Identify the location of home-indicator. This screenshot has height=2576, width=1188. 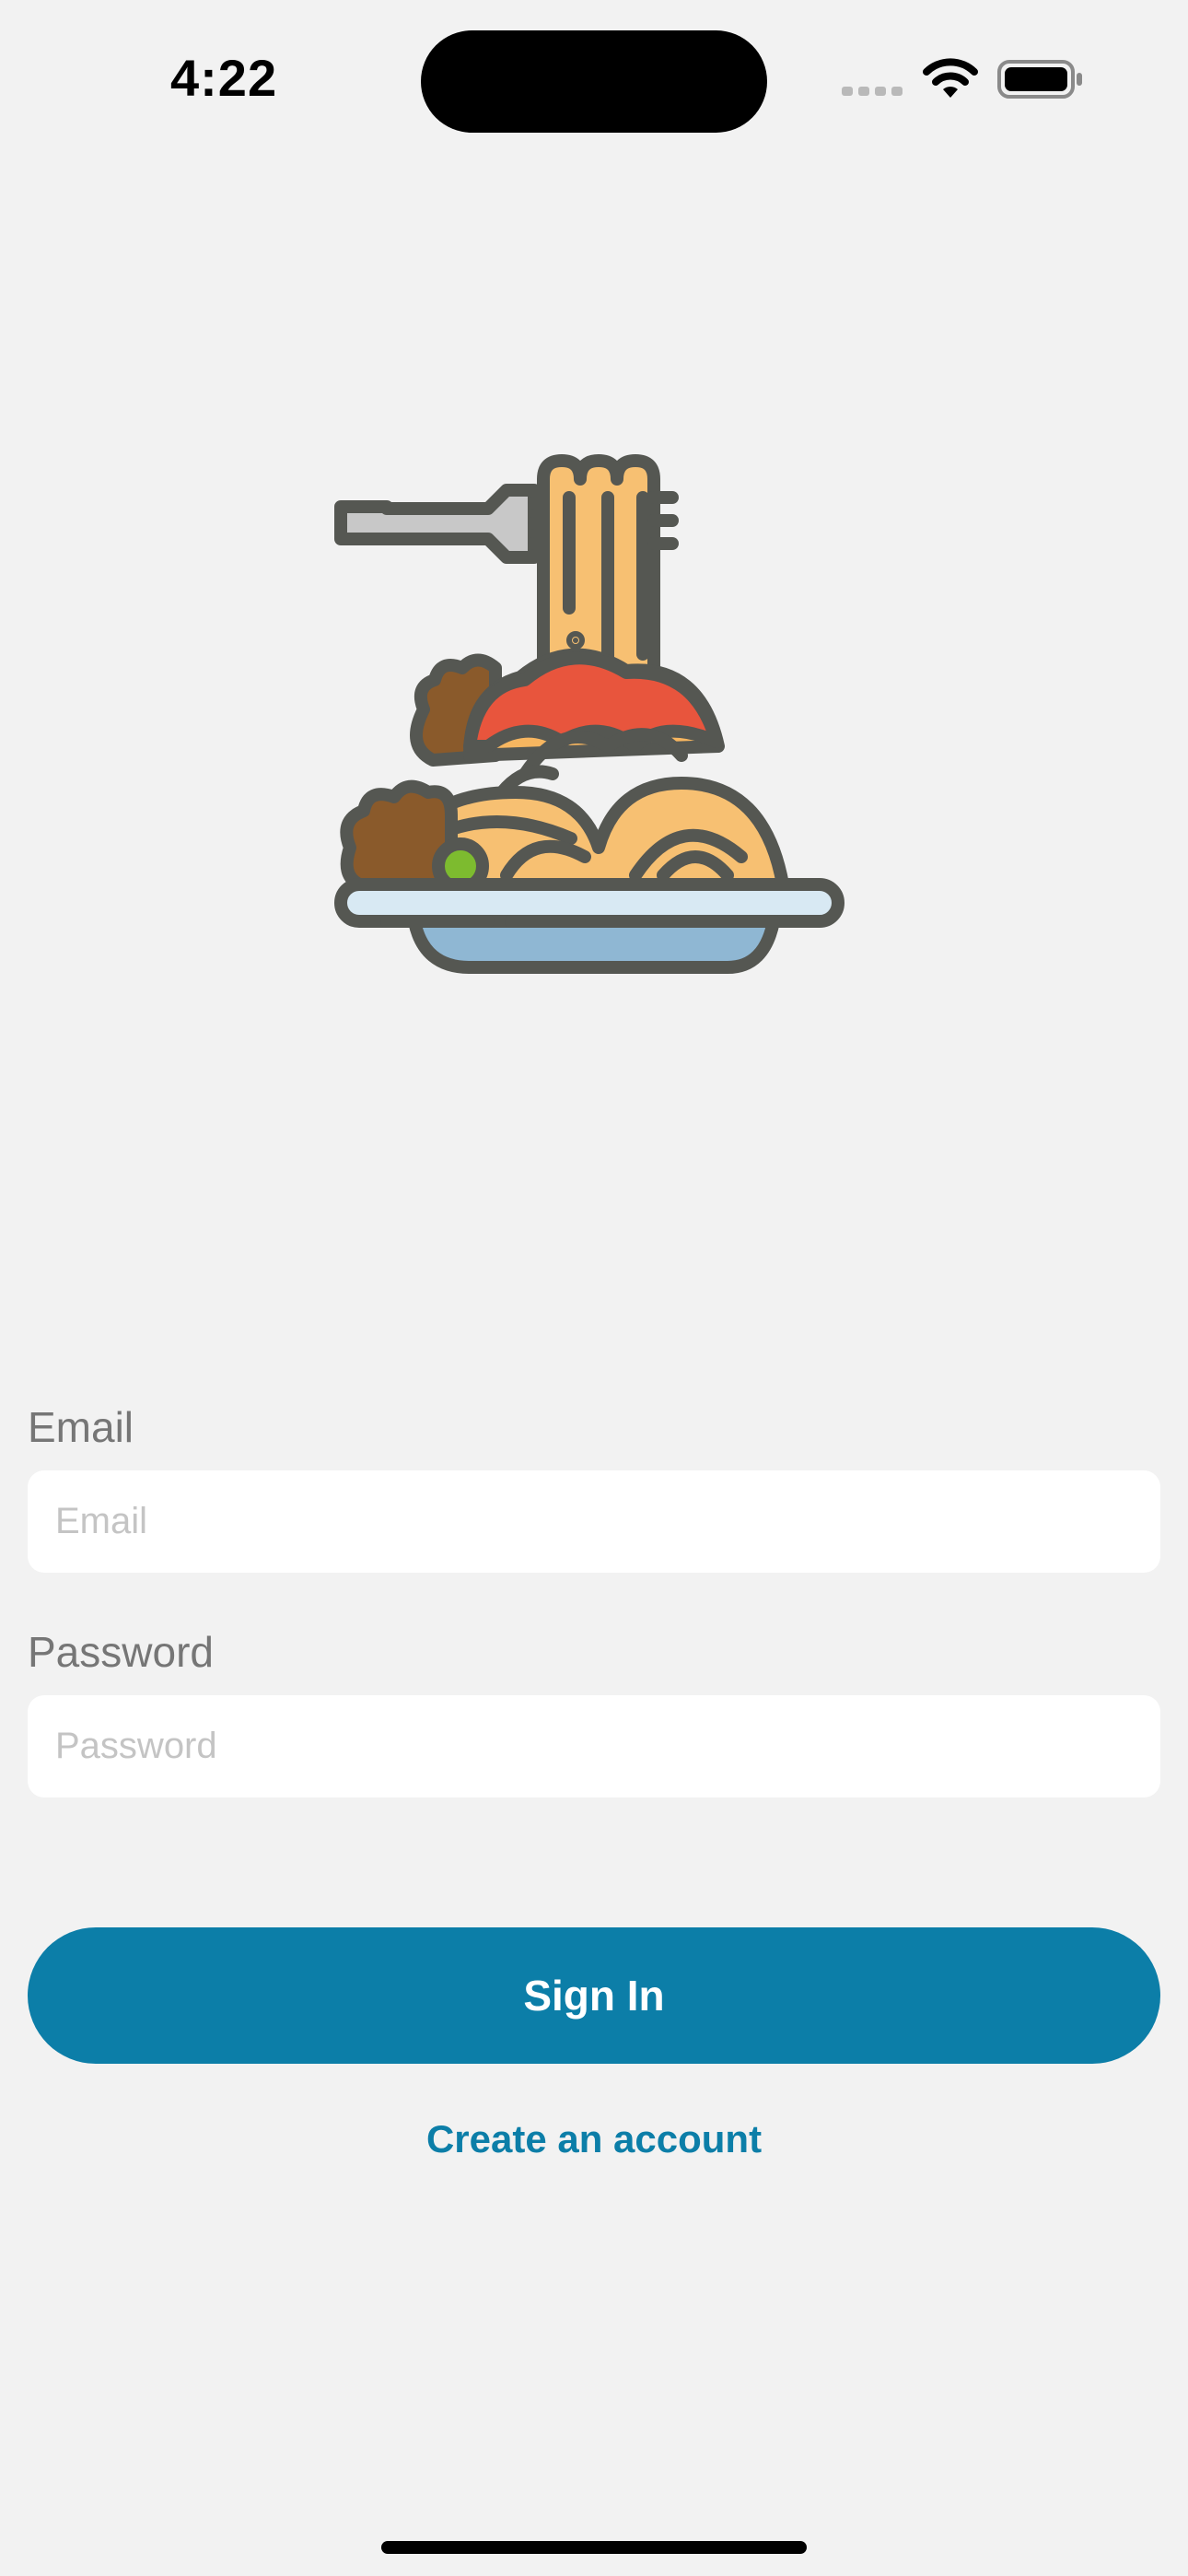
(594, 2547).